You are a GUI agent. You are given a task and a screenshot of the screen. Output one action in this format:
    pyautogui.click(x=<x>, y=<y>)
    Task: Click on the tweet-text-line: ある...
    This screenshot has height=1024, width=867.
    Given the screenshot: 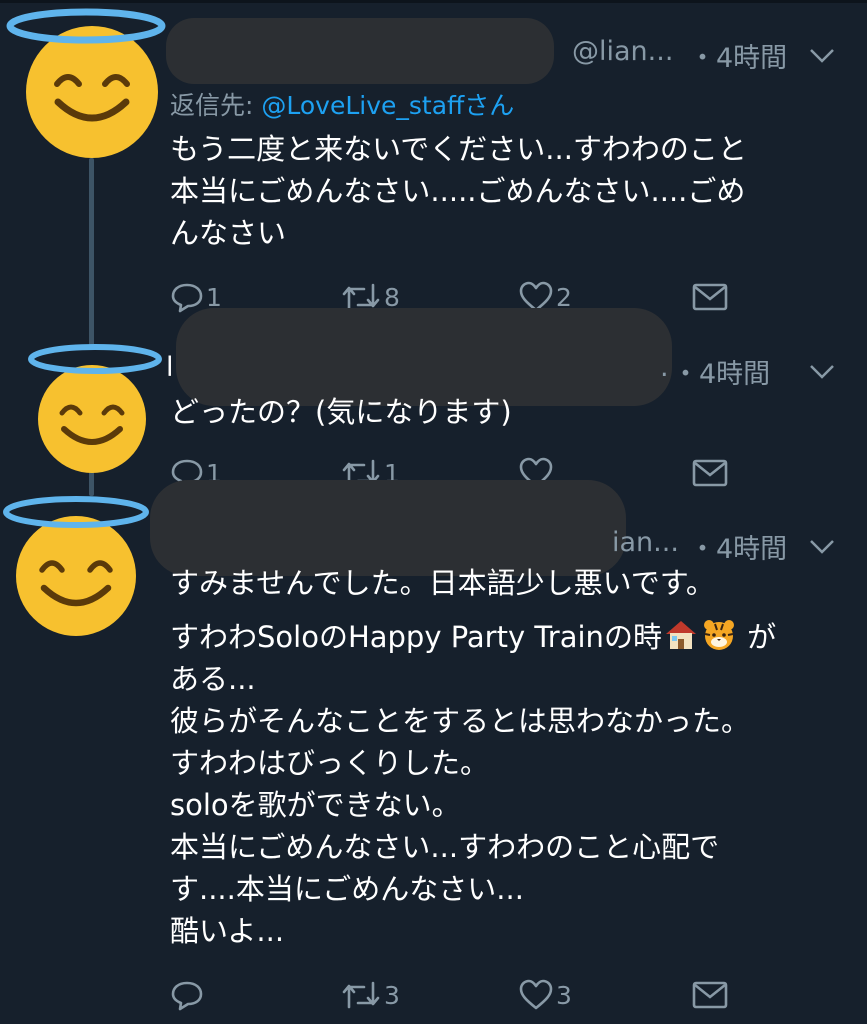 What is the action you would take?
    pyautogui.click(x=213, y=679)
    